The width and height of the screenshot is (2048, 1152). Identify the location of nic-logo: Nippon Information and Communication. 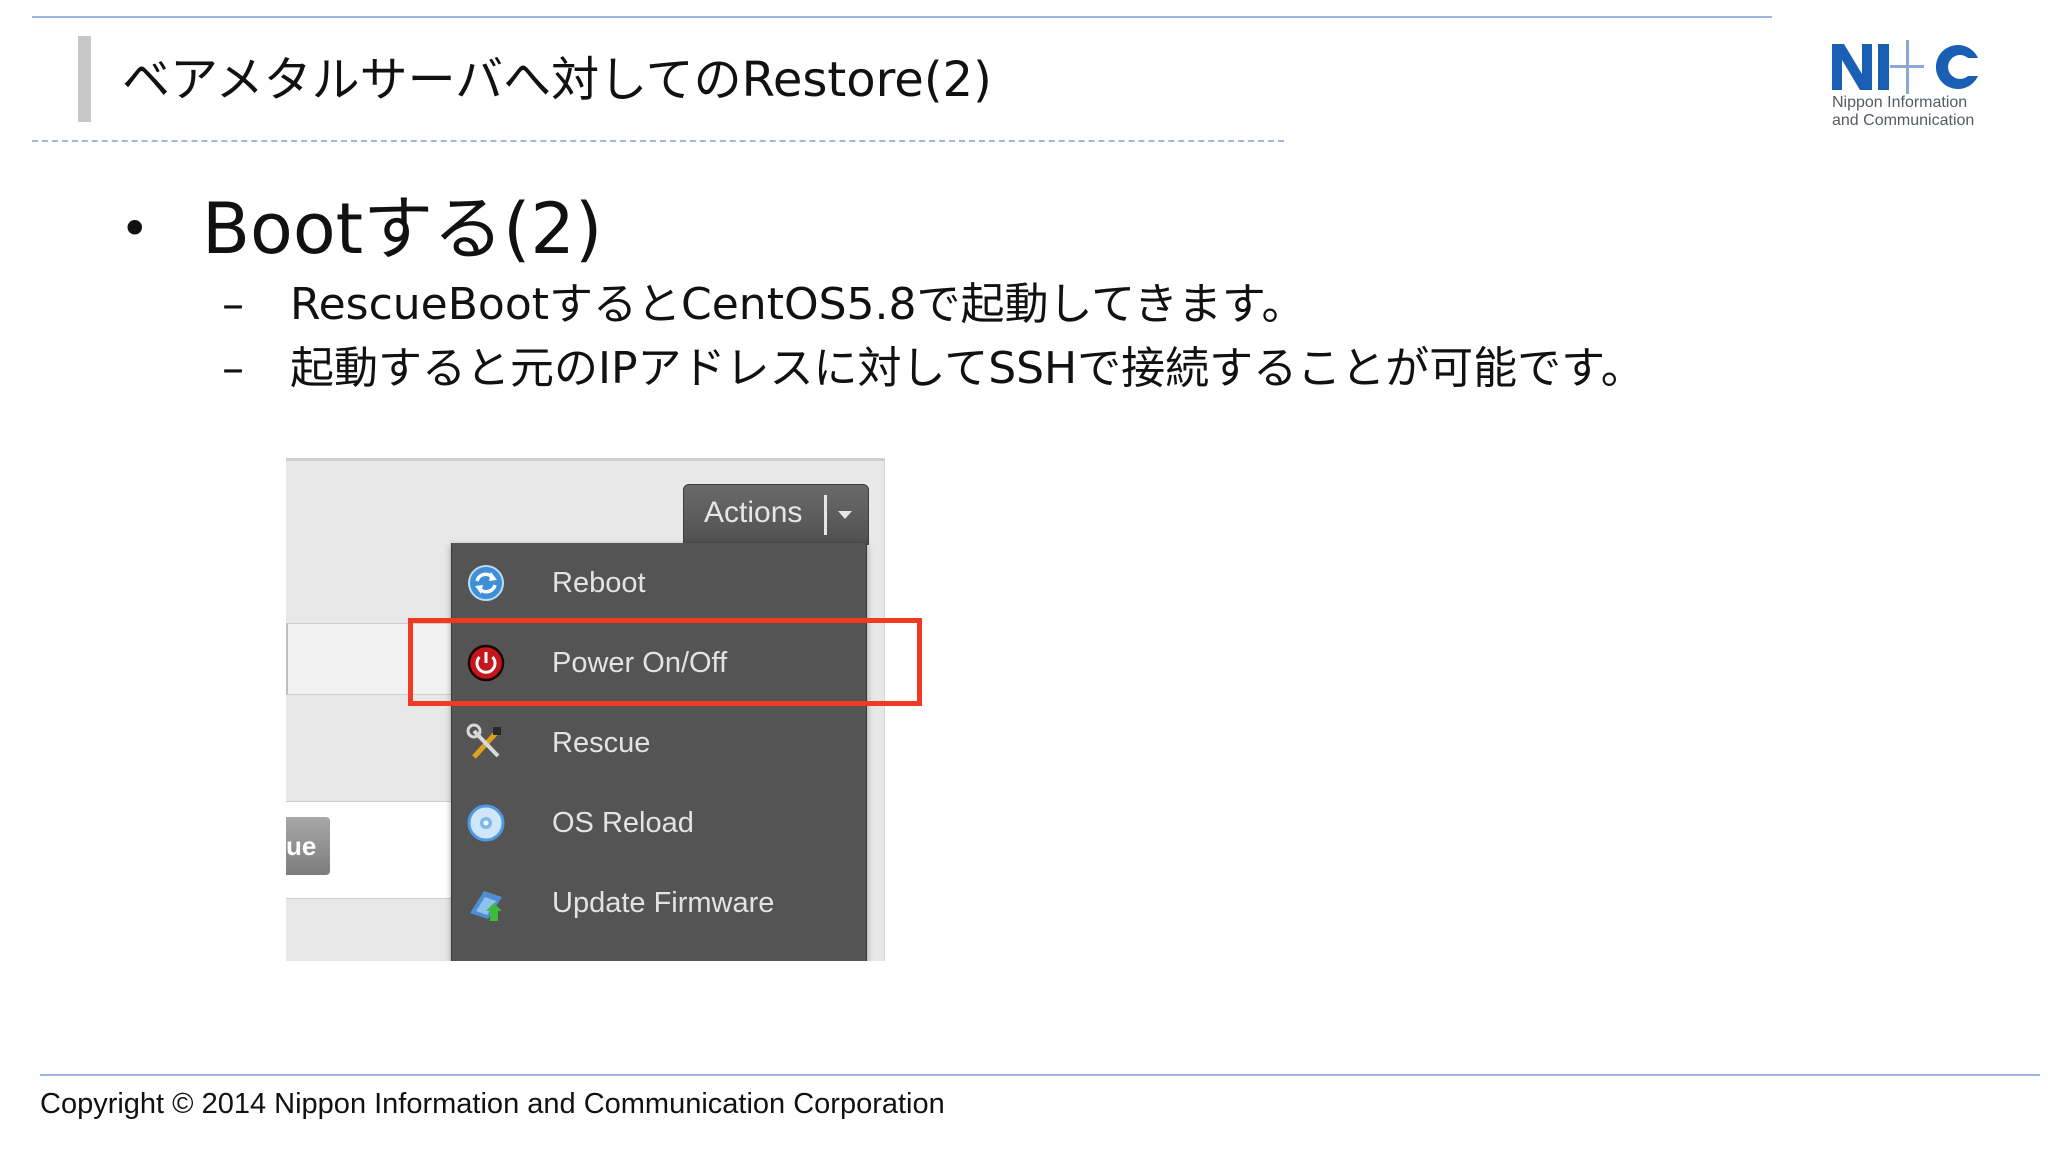
(1912, 86).